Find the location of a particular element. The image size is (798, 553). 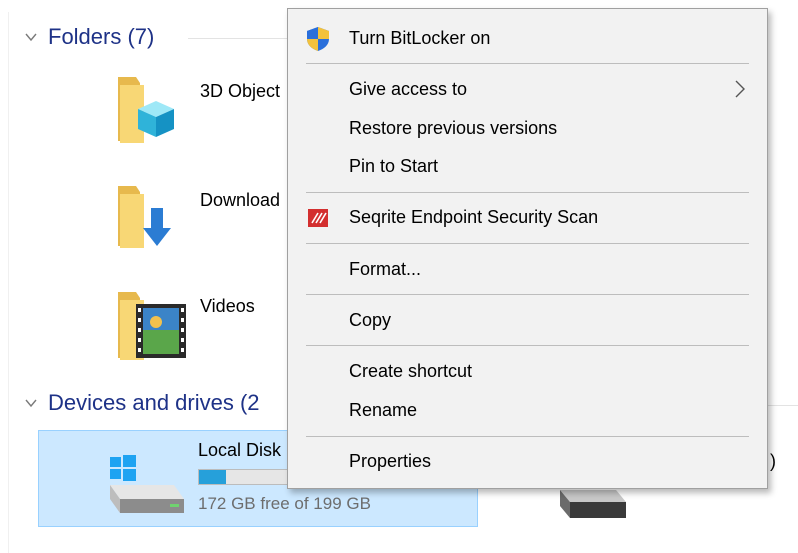

3d-objects-folder-icon is located at coordinates (146, 110).